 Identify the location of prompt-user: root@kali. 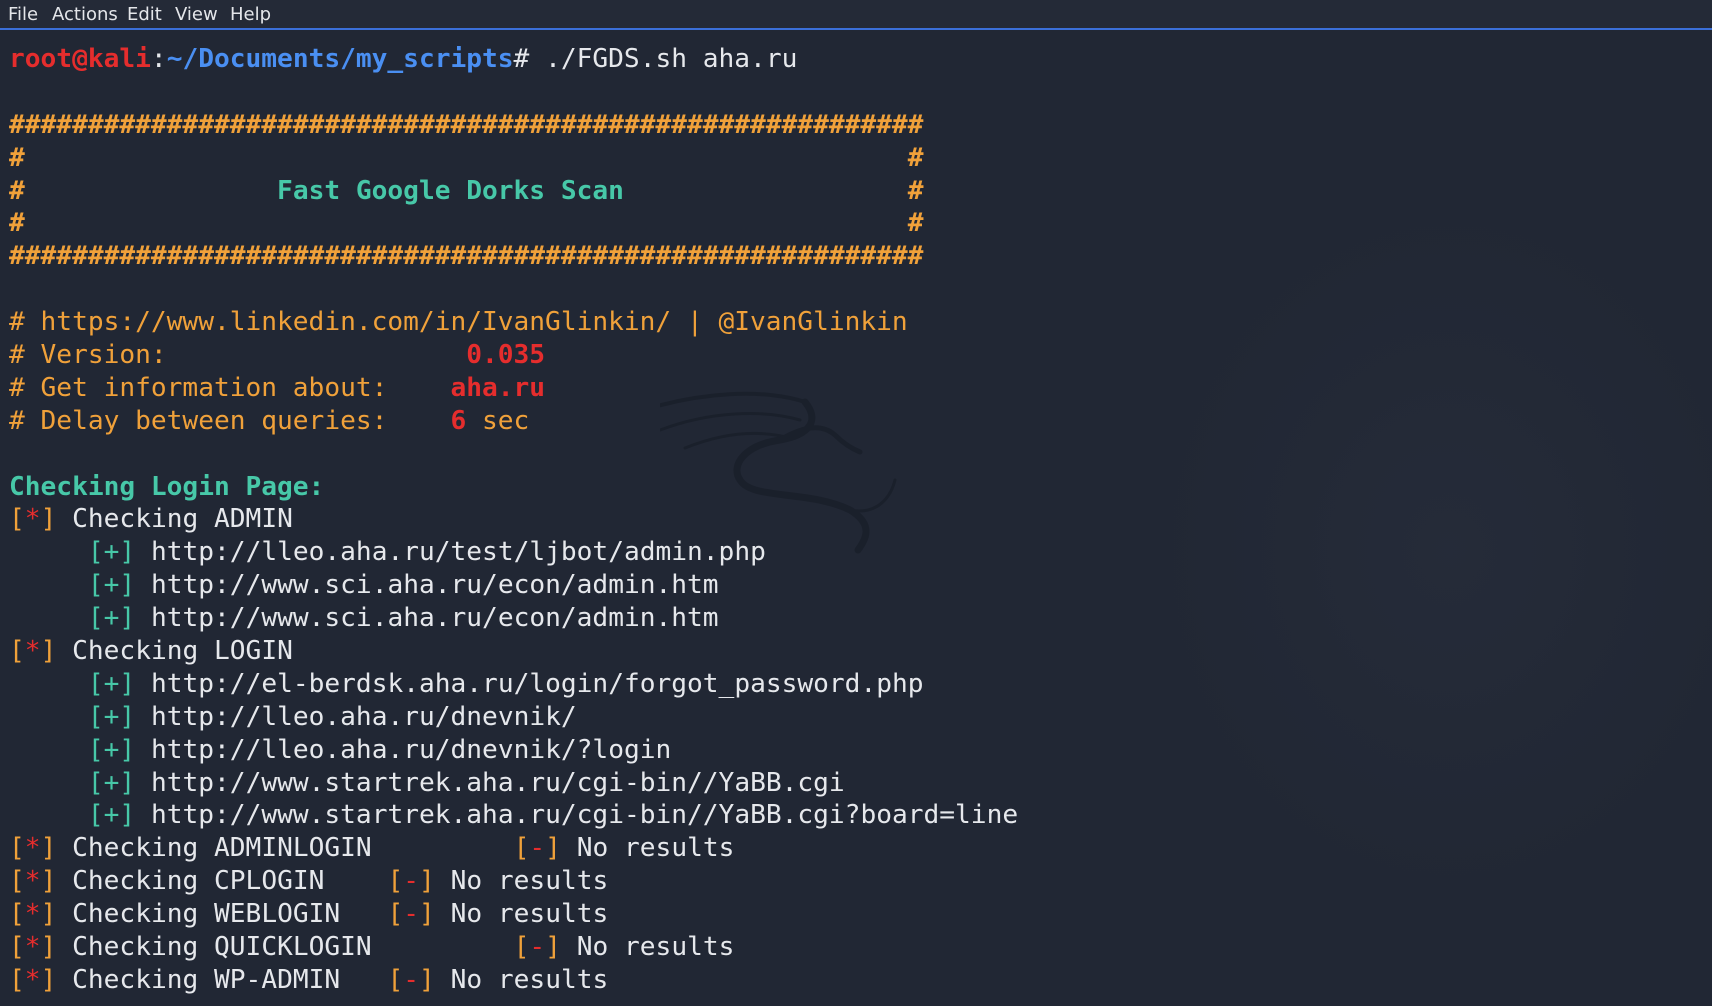
(80, 59).